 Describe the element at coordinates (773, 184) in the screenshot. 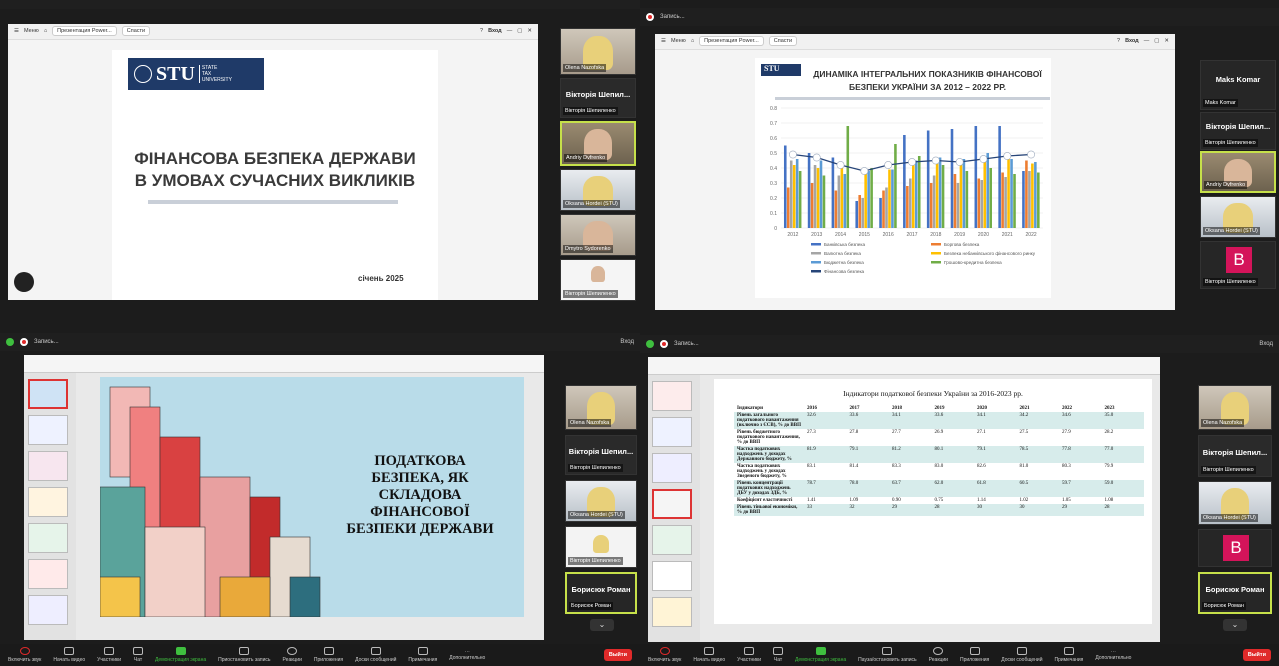

I see `y-tick-label: 0.3` at that location.